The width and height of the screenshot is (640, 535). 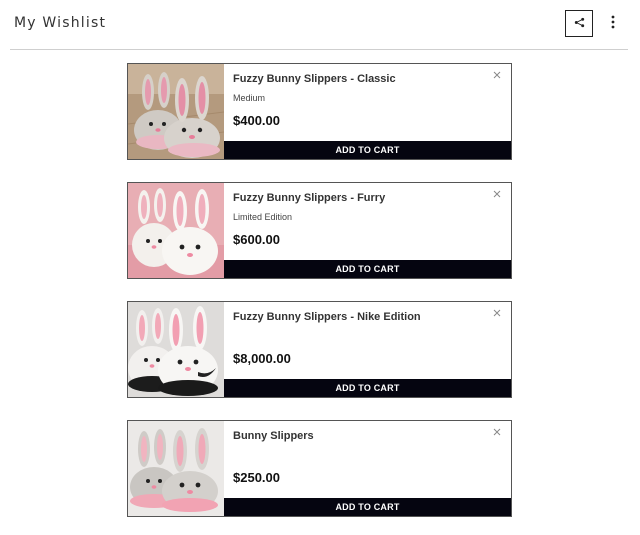 I want to click on wishlist-item: Bunny Slippers $250.00 ADD TO CART, so click(x=319, y=468).